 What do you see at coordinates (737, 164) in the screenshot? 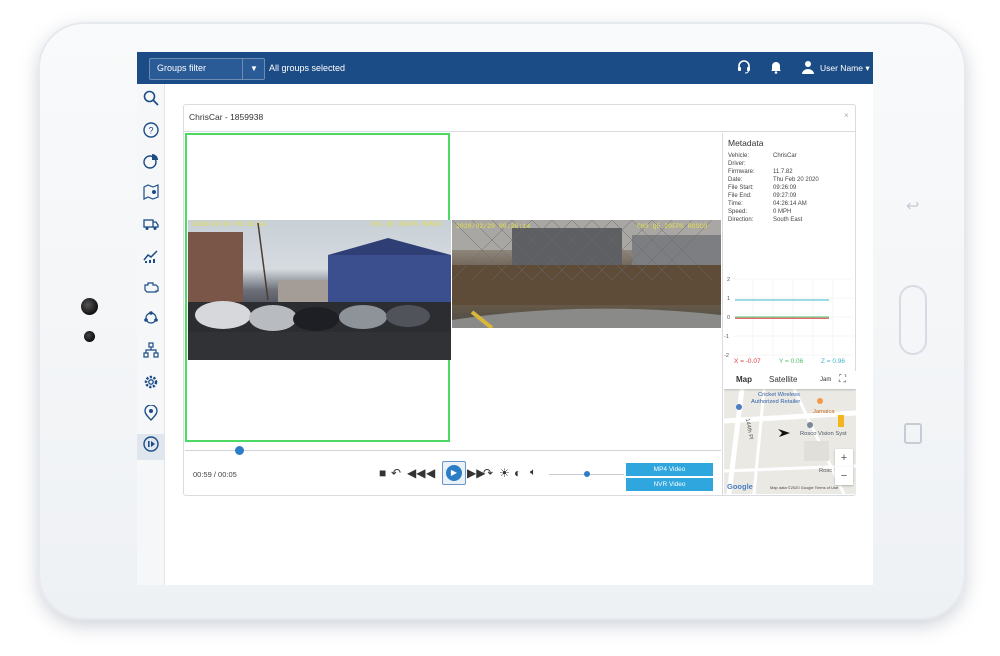
I see `meta-row: Driver:` at bounding box center [737, 164].